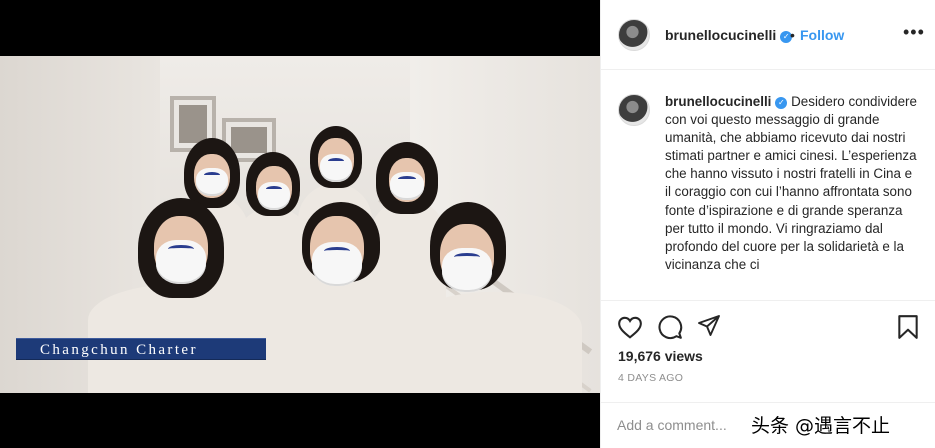 Image resolution: width=935 pixels, height=448 pixels. What do you see at coordinates (822, 35) in the screenshot?
I see `follow-button: Follow` at bounding box center [822, 35].